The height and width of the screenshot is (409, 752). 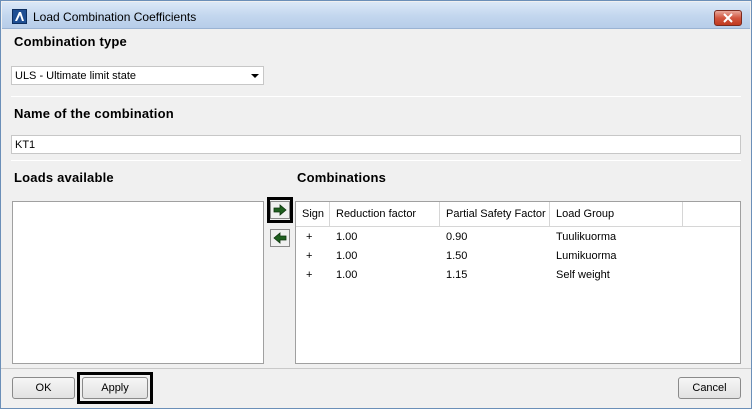 I want to click on combination-type-value: ULS - Ultimate limit state, so click(x=76, y=76).